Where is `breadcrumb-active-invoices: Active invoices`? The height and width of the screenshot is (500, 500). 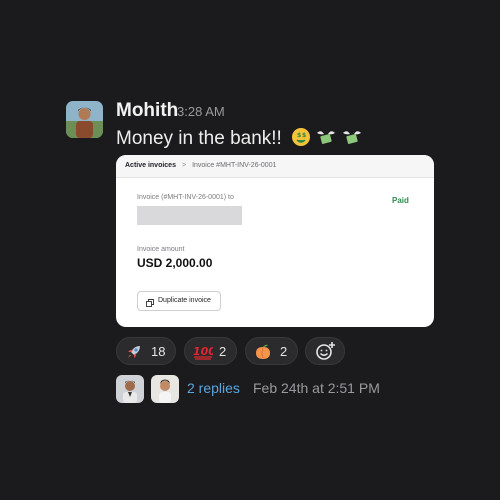 breadcrumb-active-invoices: Active invoices is located at coordinates (150, 165).